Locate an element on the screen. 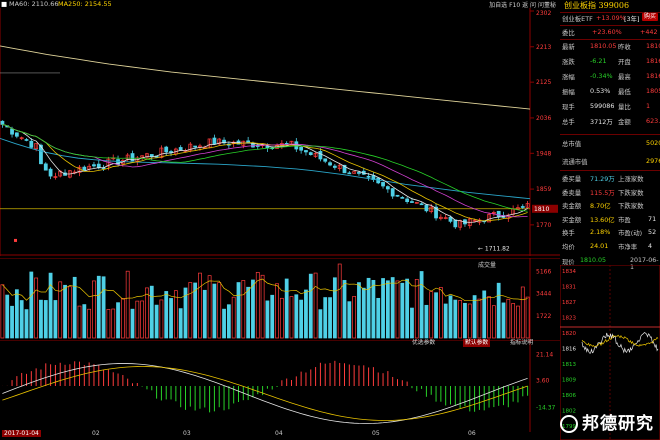 Image resolution: width=660 pixels, height=440 pixels. volume-header: 成交量 is located at coordinates (487, 264).